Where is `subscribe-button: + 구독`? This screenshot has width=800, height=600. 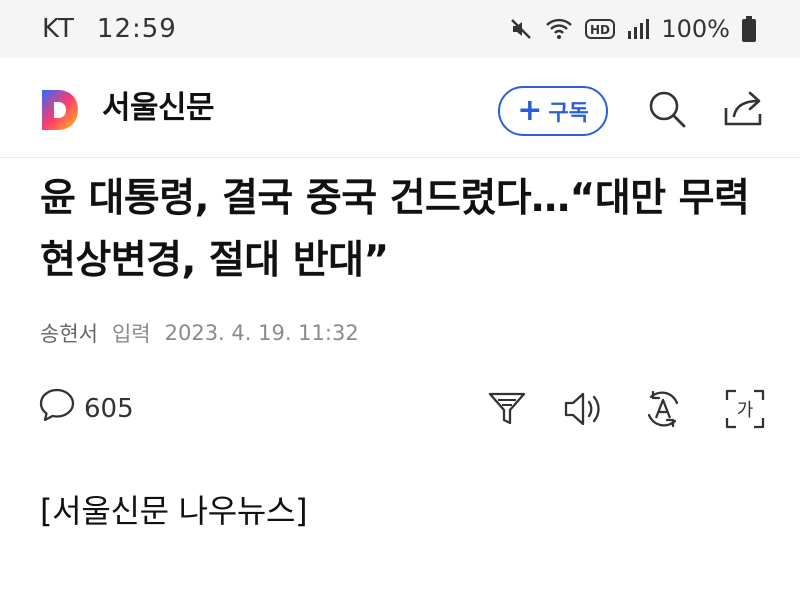
subscribe-button: + 구독 is located at coordinates (553, 111).